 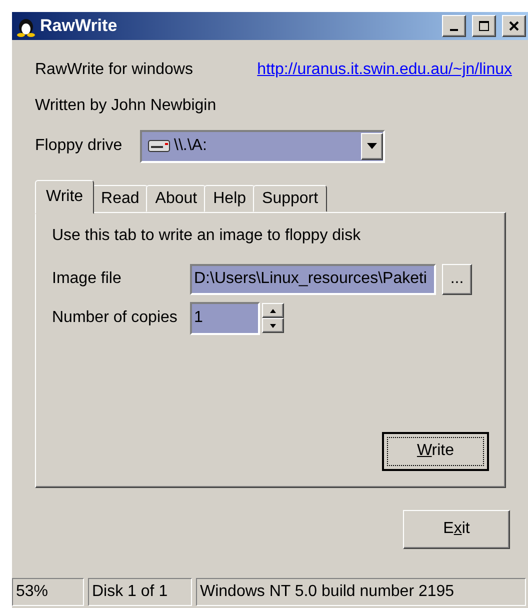 I want to click on close-icon, so click(x=514, y=26).